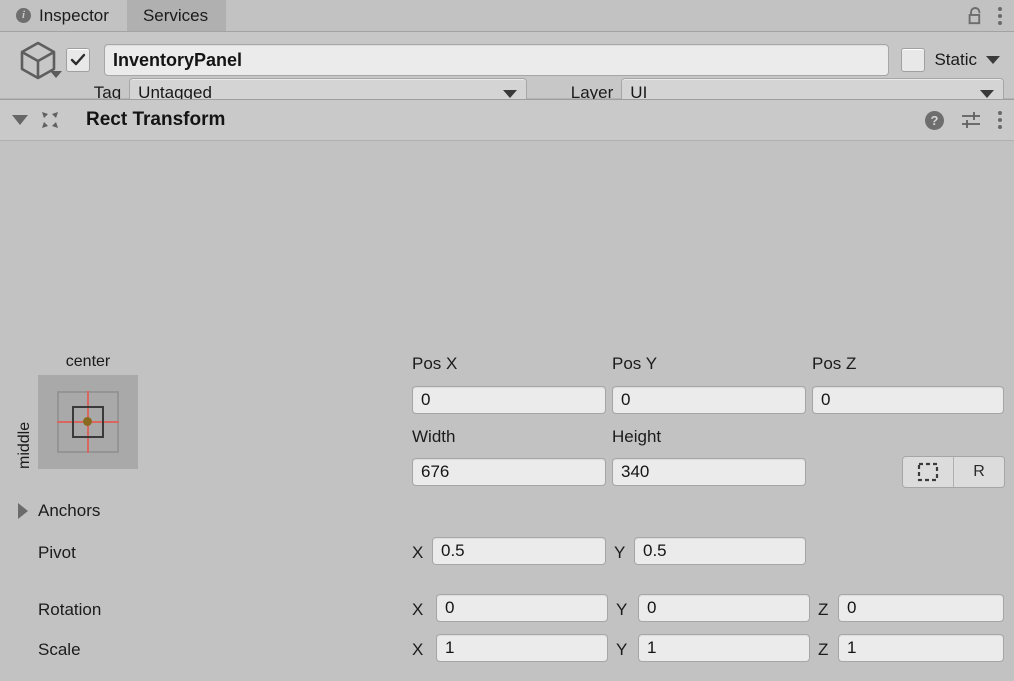  Describe the element at coordinates (509, 472) in the screenshot. I see `width-input: 676` at that location.